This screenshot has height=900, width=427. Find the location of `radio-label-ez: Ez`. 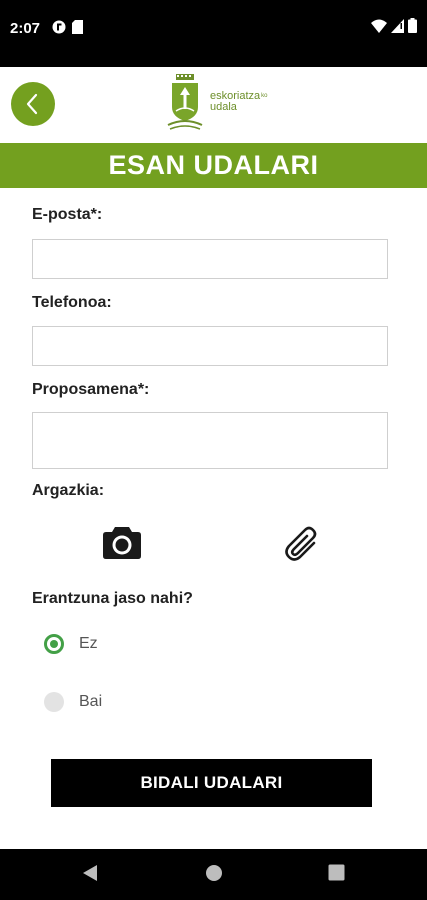

radio-label-ez: Ez is located at coordinates (88, 643).